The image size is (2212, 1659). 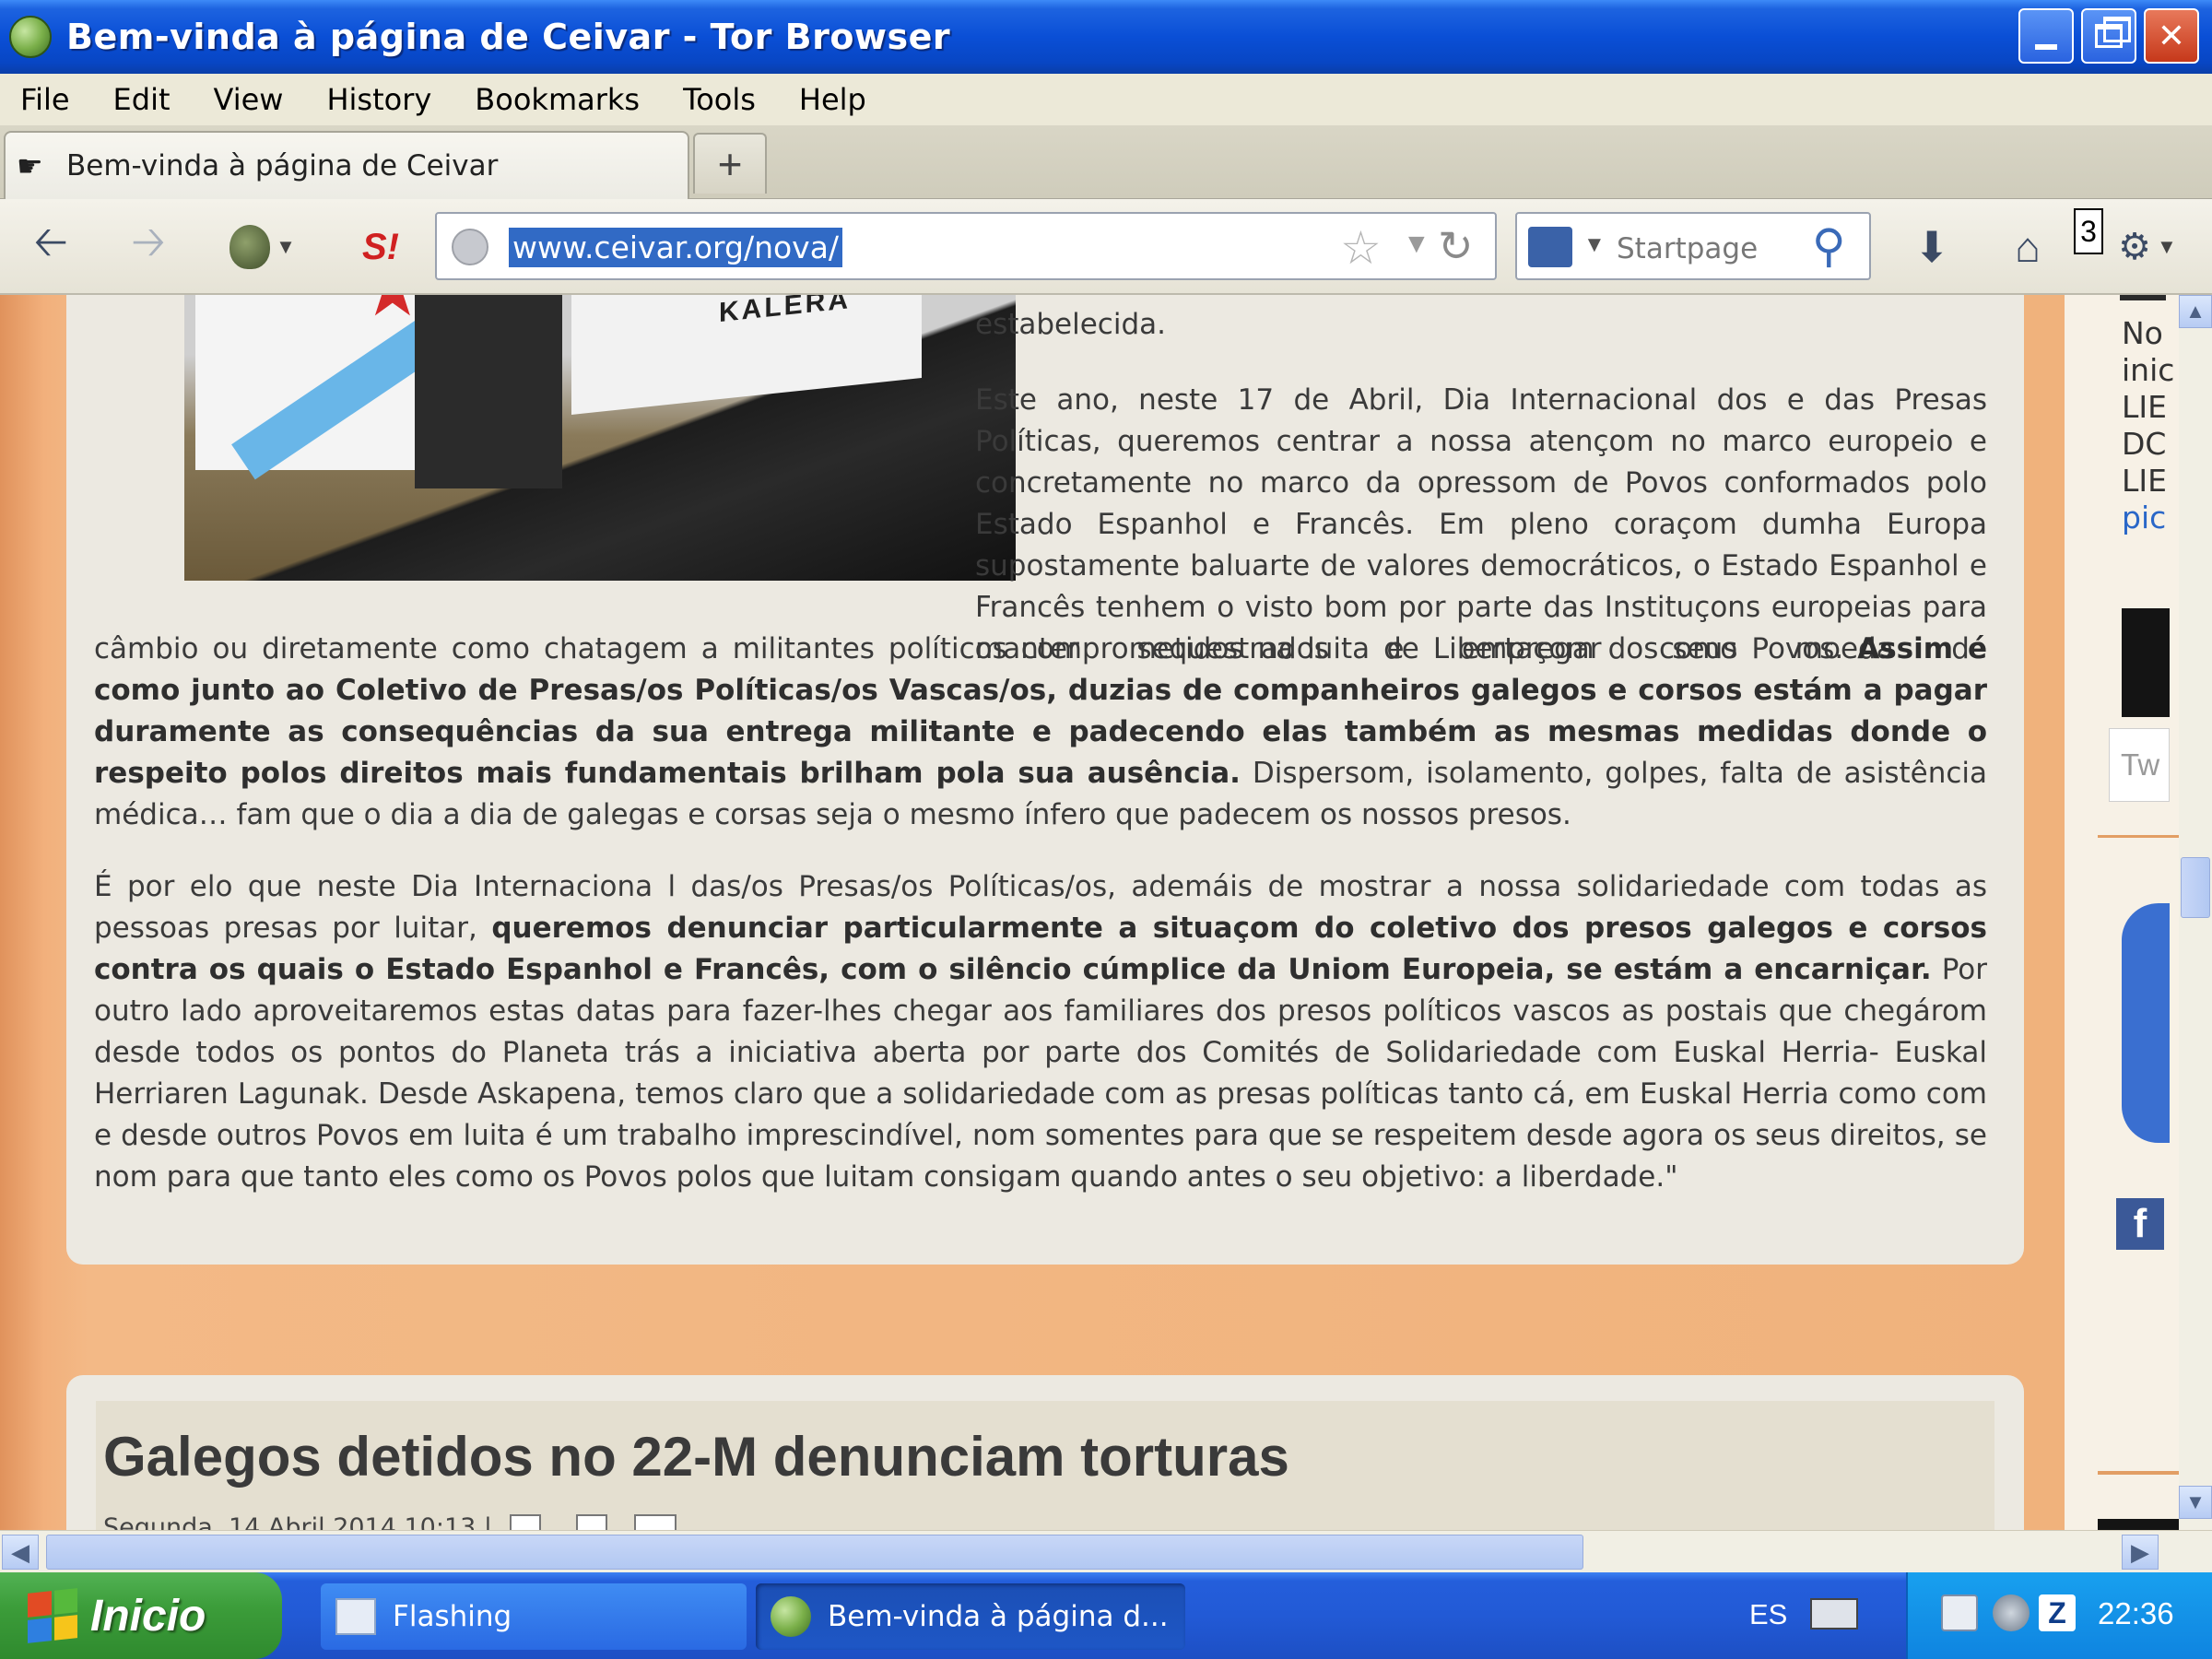 I want to click on search-engine-dropdown-icon: ▼, so click(x=1594, y=245).